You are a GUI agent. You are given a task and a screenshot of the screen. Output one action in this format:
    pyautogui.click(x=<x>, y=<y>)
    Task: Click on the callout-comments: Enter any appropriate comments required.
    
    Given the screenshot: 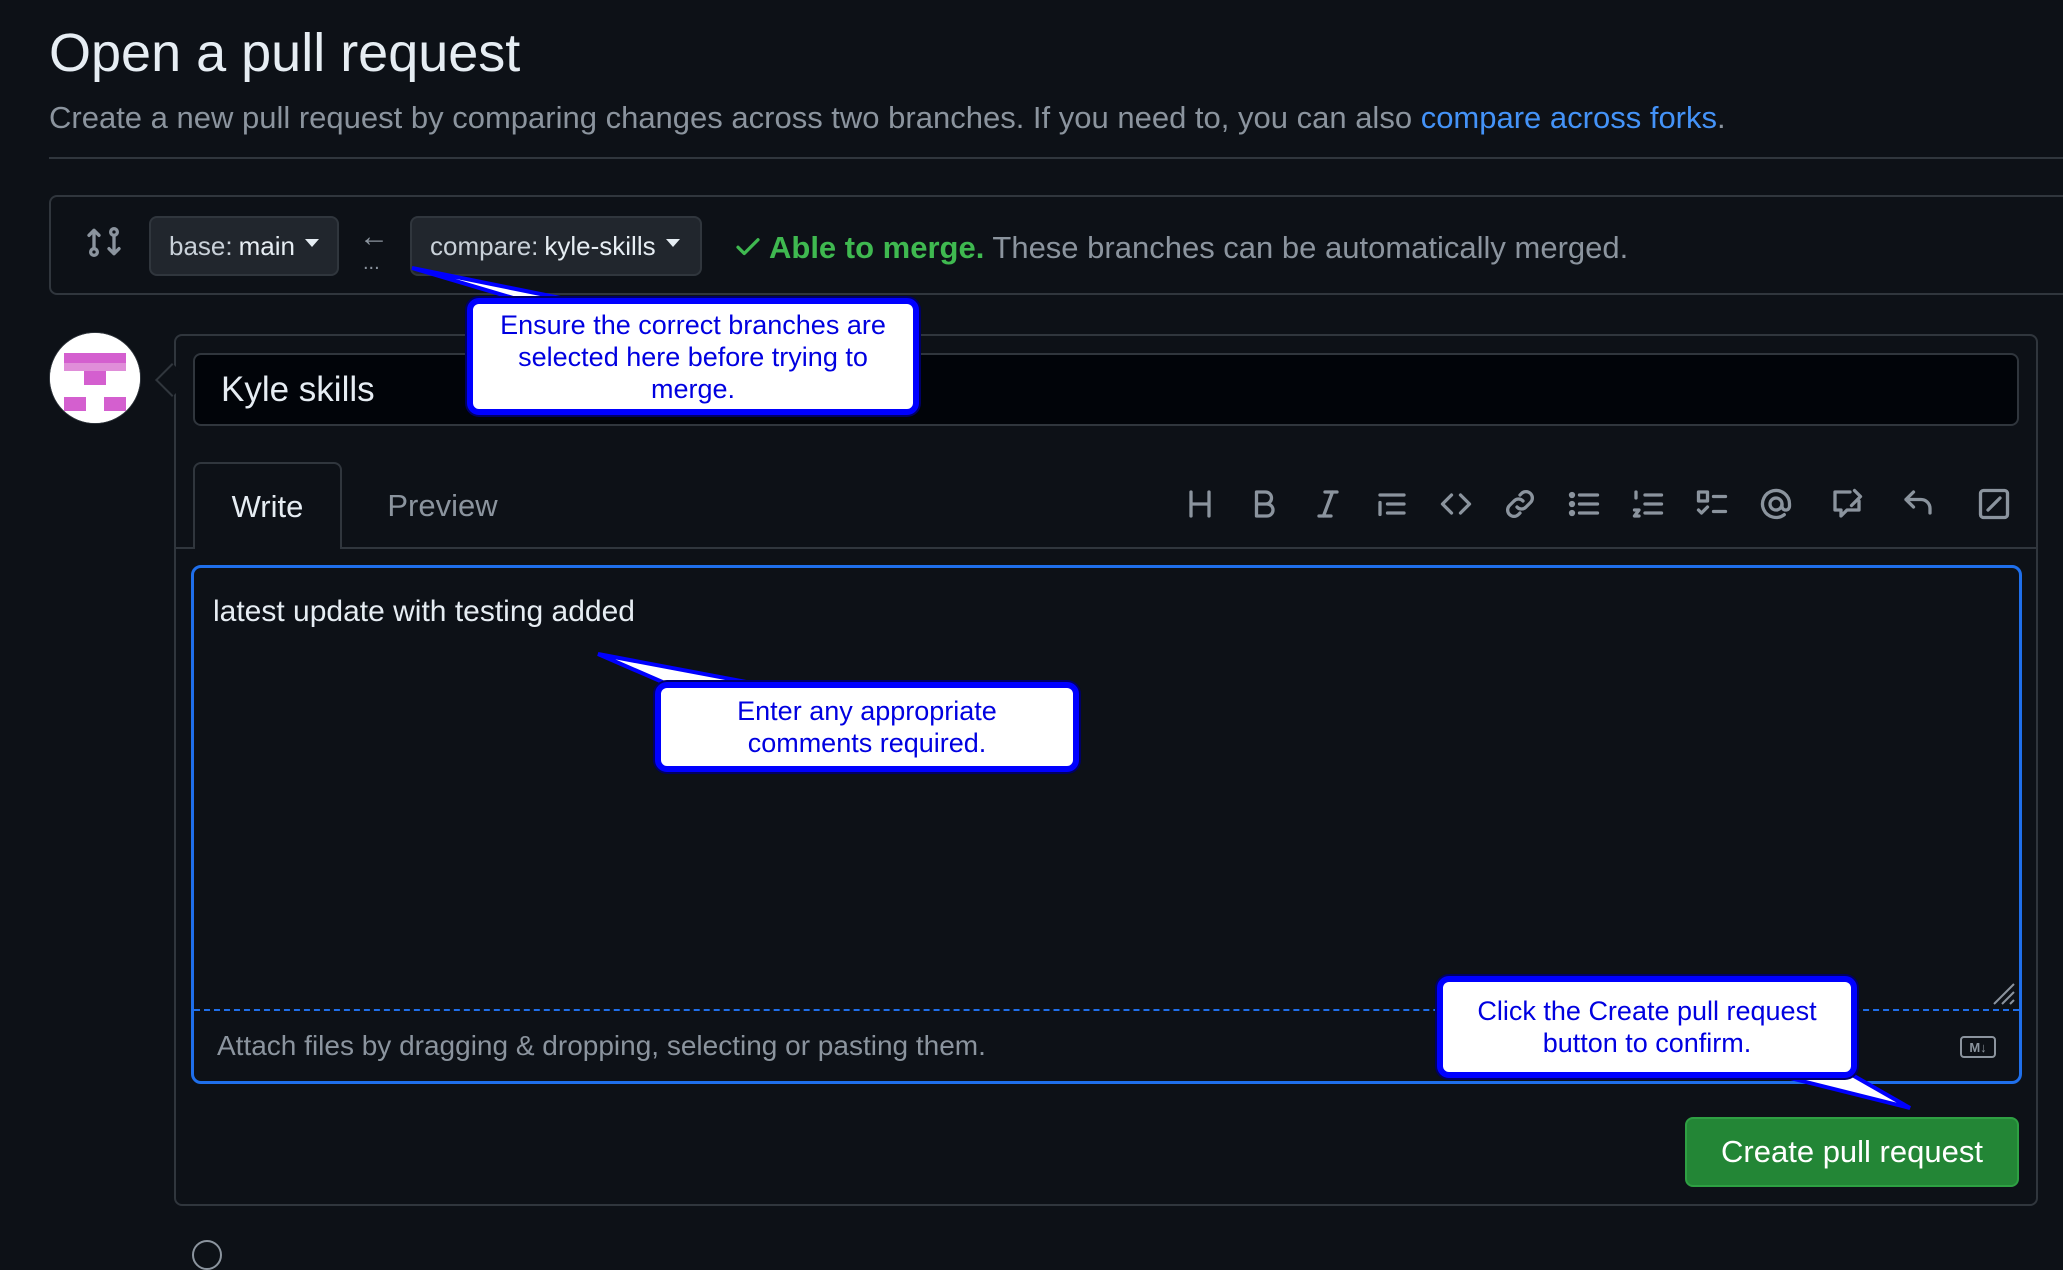 What is the action you would take?
    pyautogui.click(x=867, y=727)
    